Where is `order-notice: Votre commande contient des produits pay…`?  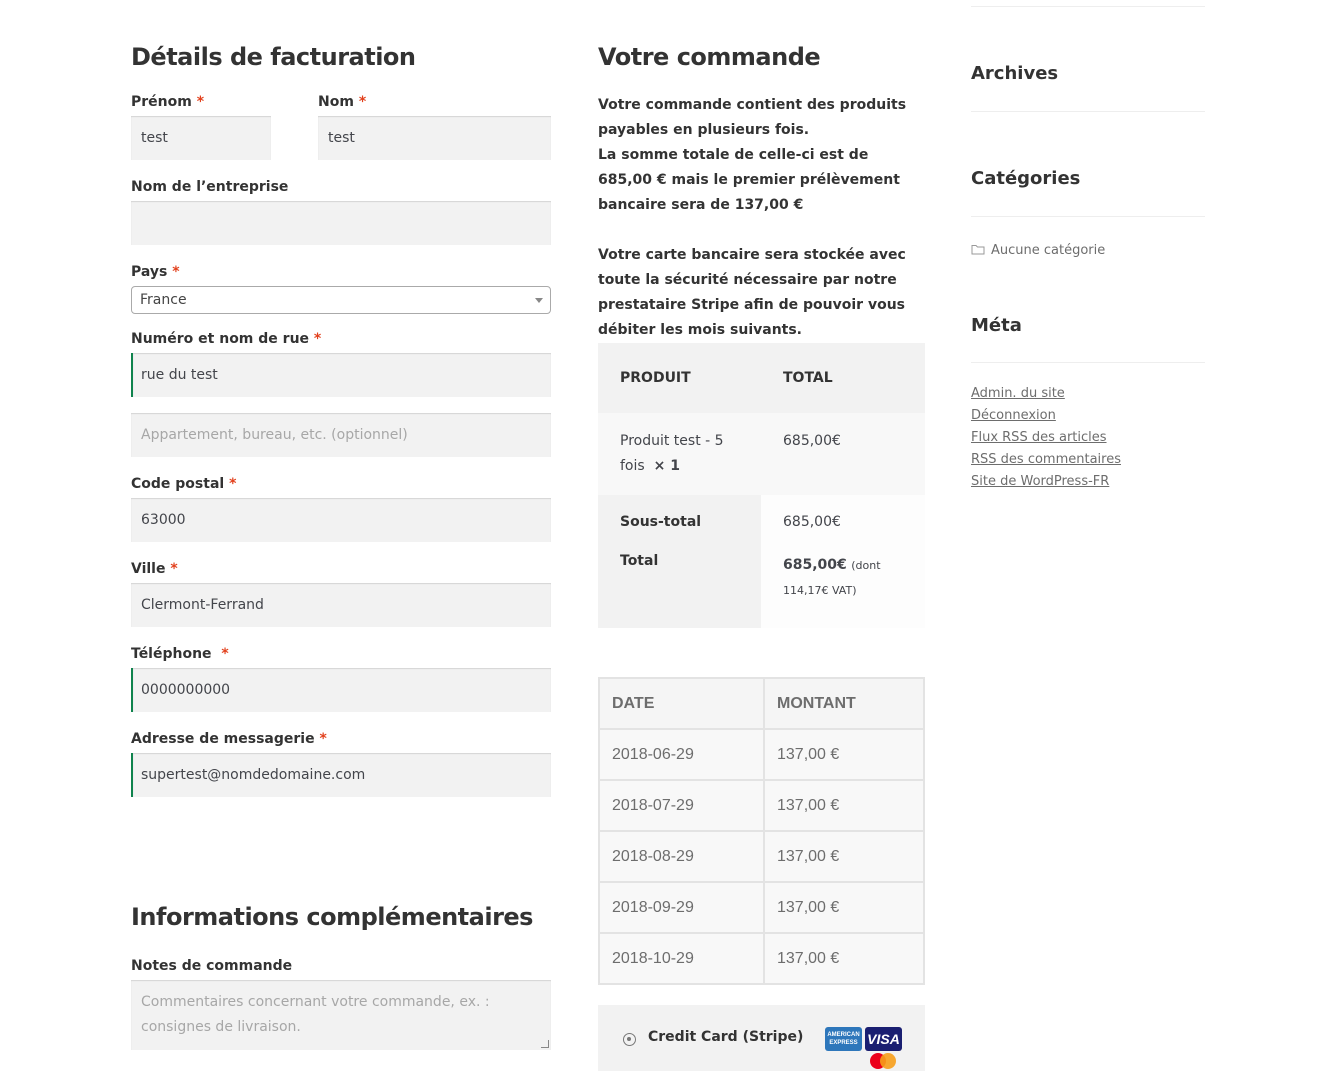
order-notice: Votre commande contient des produits pay… is located at coordinates (761, 218).